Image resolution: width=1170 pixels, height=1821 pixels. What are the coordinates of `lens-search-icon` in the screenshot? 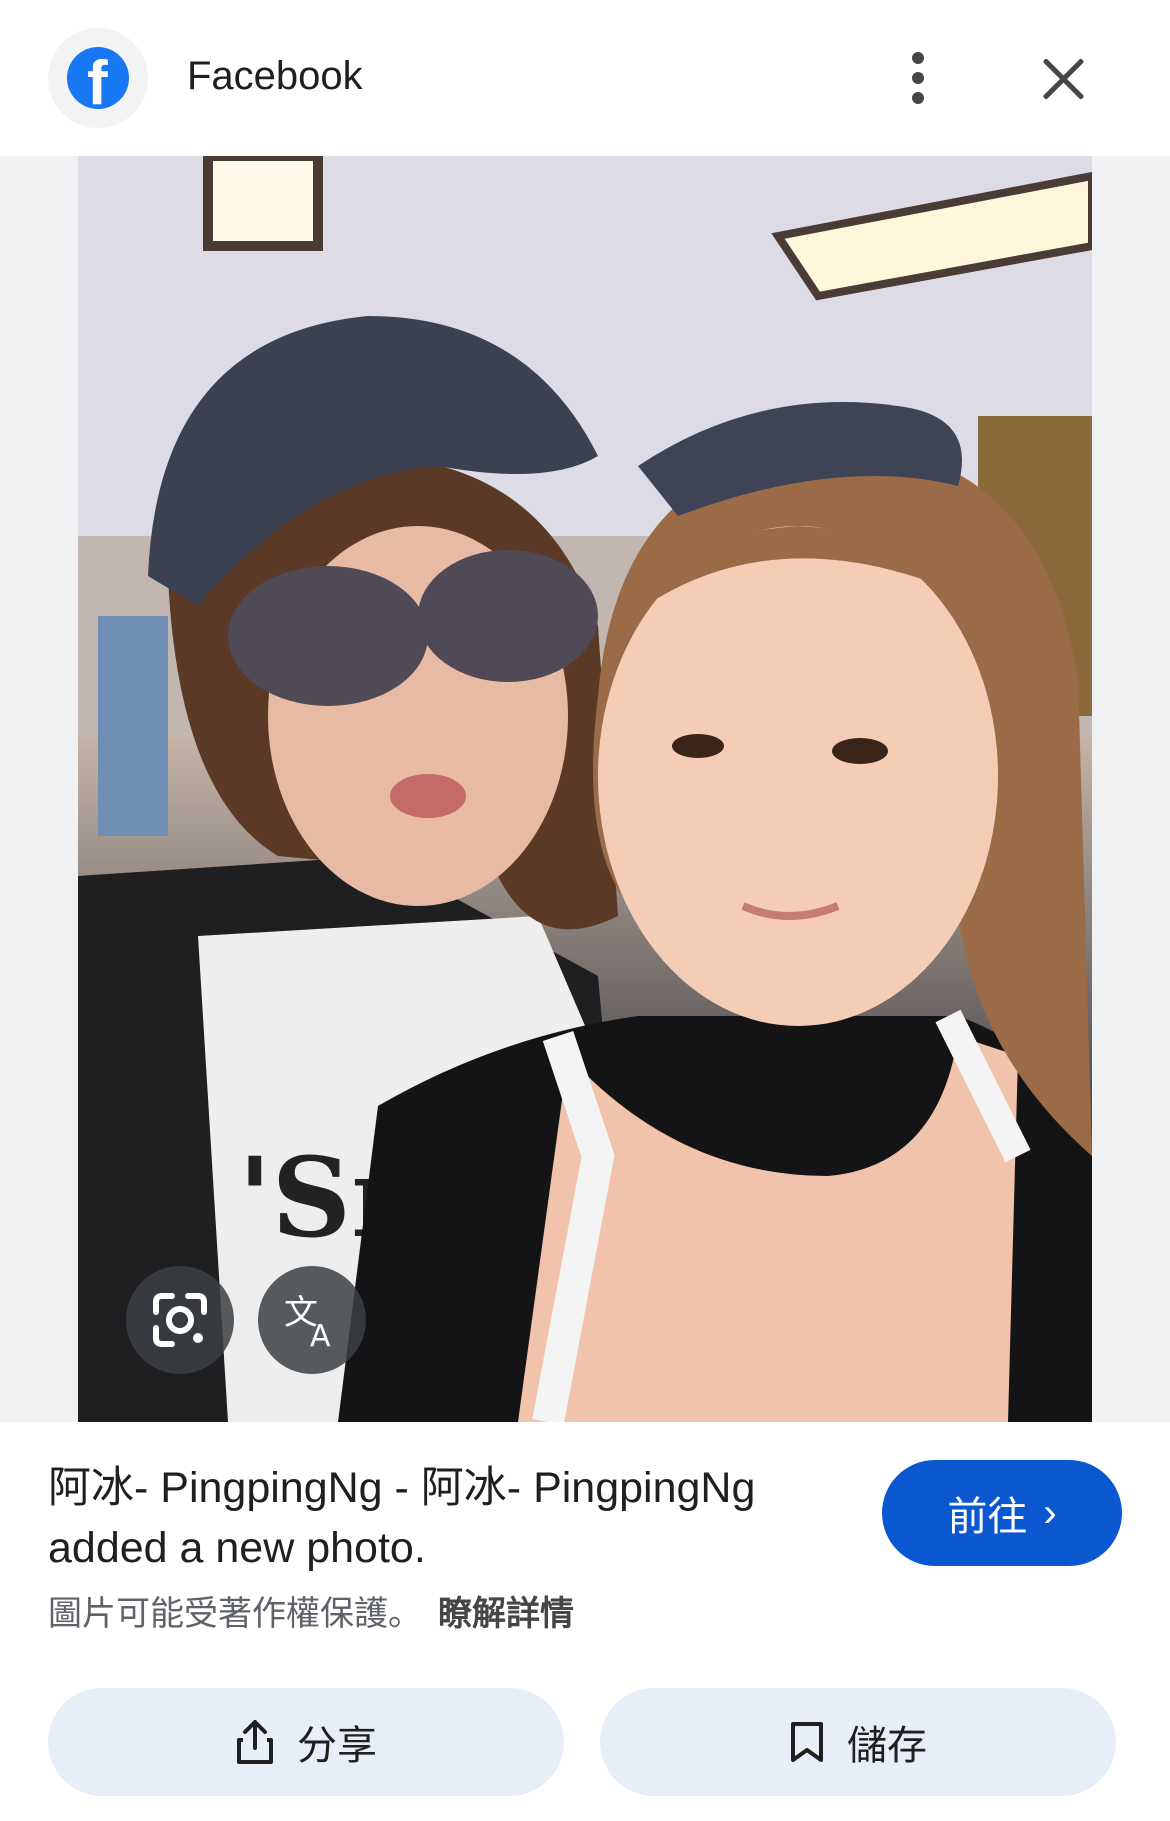 It's located at (180, 1320).